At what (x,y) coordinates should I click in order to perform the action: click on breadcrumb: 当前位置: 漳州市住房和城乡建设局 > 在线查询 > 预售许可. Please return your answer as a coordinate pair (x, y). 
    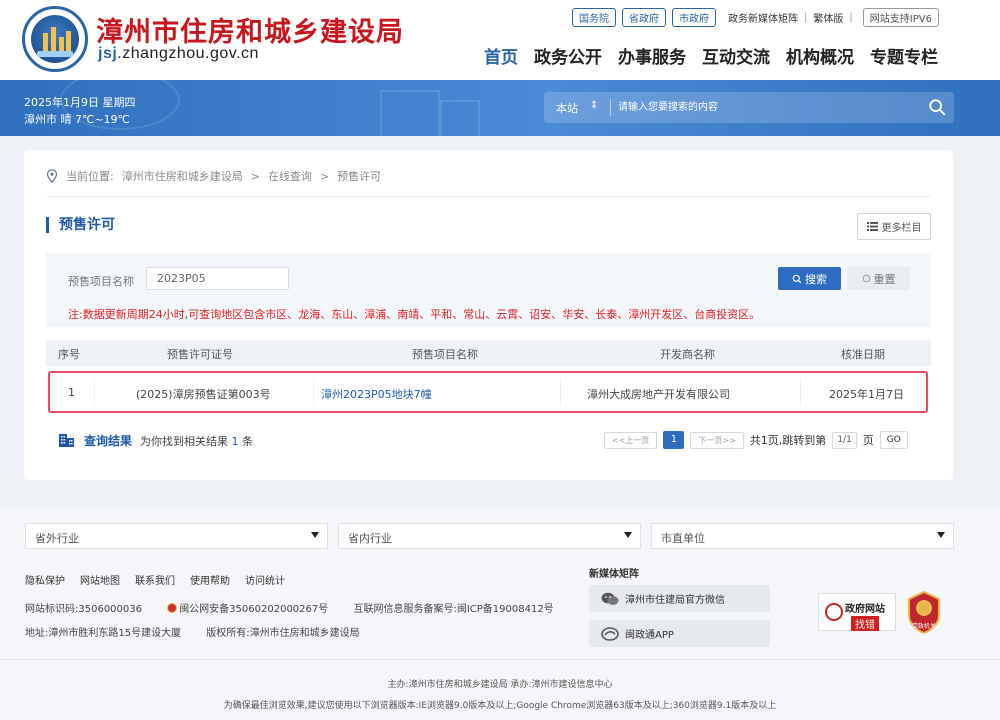
    Looking at the image, I should click on (213, 176).